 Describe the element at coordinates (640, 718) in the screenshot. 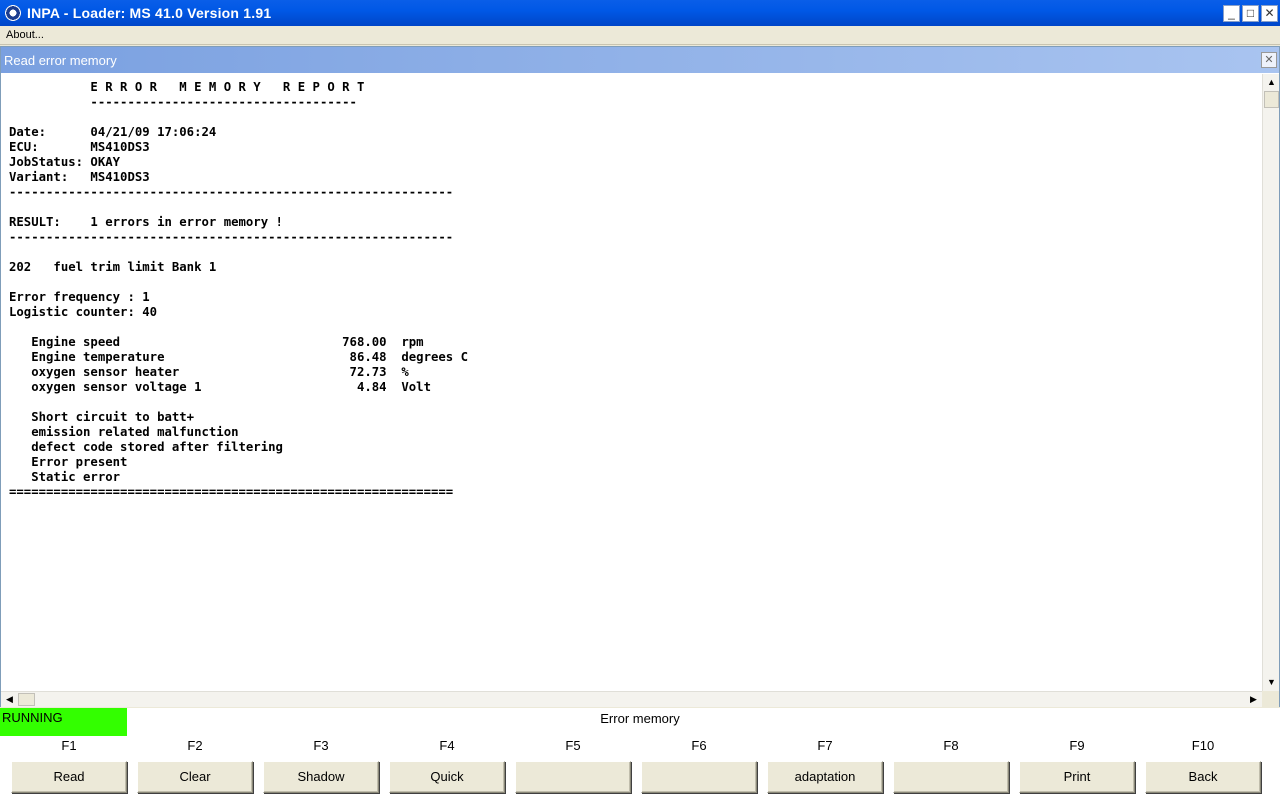

I see `status-label: Error memory` at that location.